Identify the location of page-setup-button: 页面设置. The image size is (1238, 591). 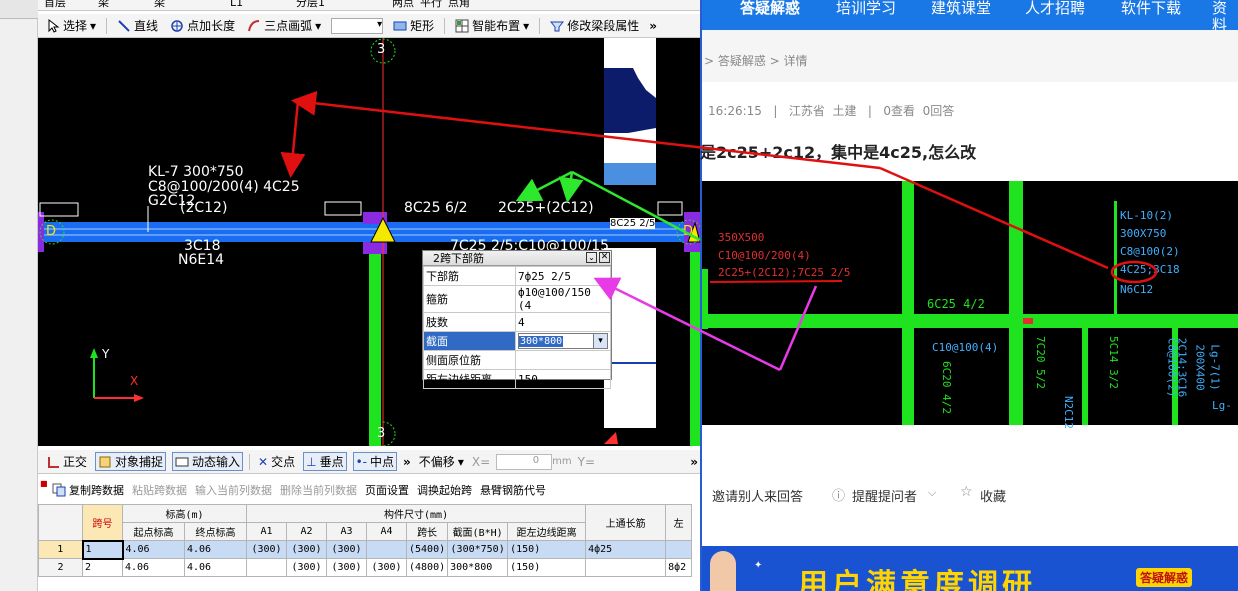
(387, 490).